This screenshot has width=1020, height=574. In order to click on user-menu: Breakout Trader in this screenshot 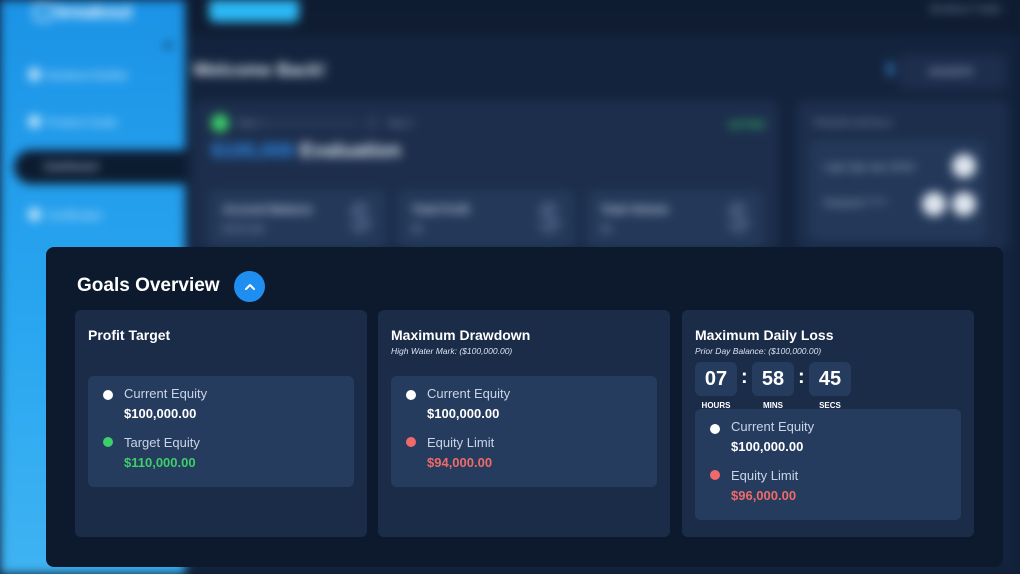, I will do `click(966, 9)`.